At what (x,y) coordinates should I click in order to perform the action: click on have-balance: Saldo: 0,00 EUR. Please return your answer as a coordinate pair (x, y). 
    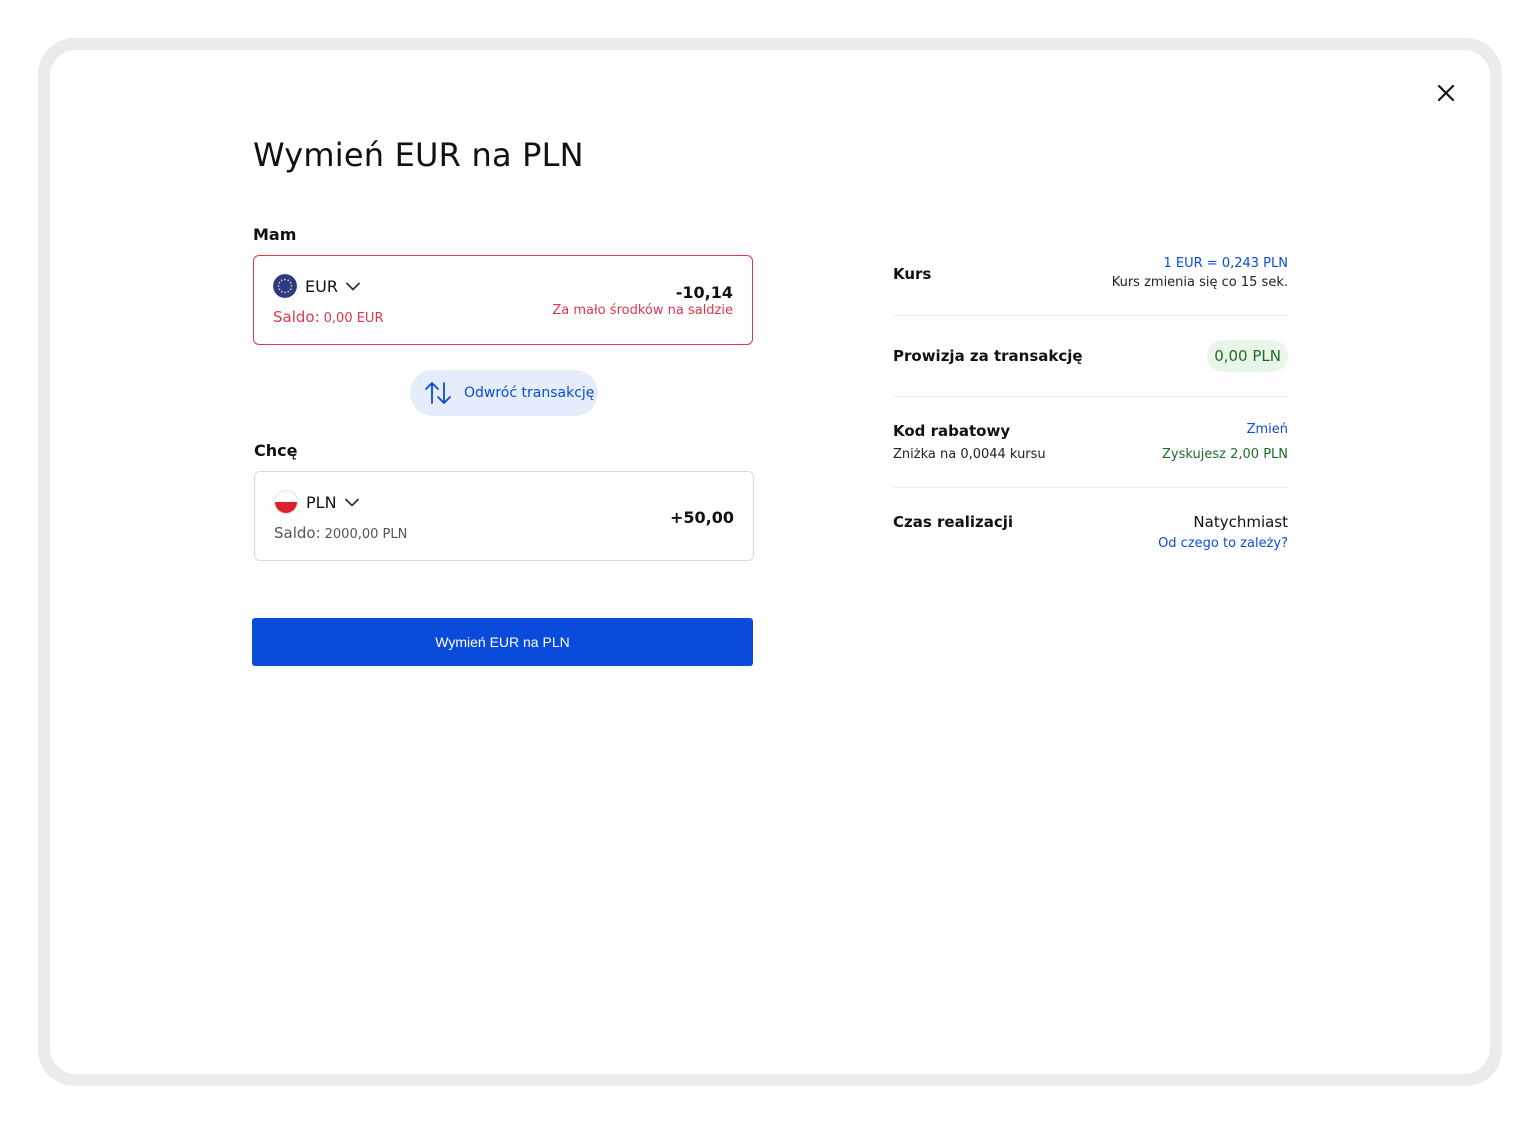
    Looking at the image, I should click on (328, 317).